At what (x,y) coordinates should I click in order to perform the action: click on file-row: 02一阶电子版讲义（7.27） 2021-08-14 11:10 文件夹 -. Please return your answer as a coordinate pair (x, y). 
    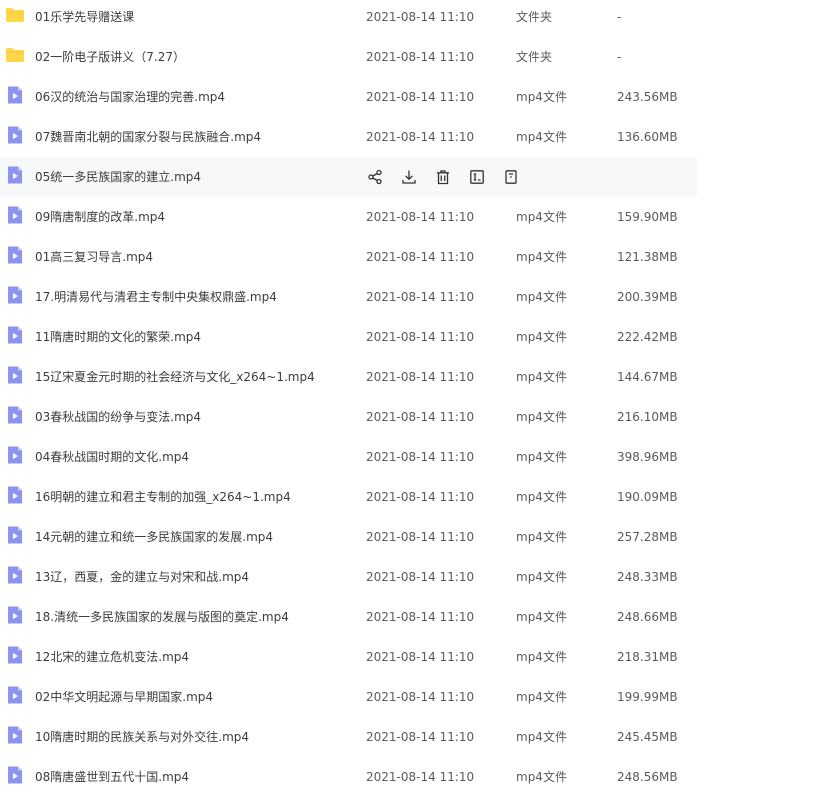
    Looking at the image, I should click on (348, 57).